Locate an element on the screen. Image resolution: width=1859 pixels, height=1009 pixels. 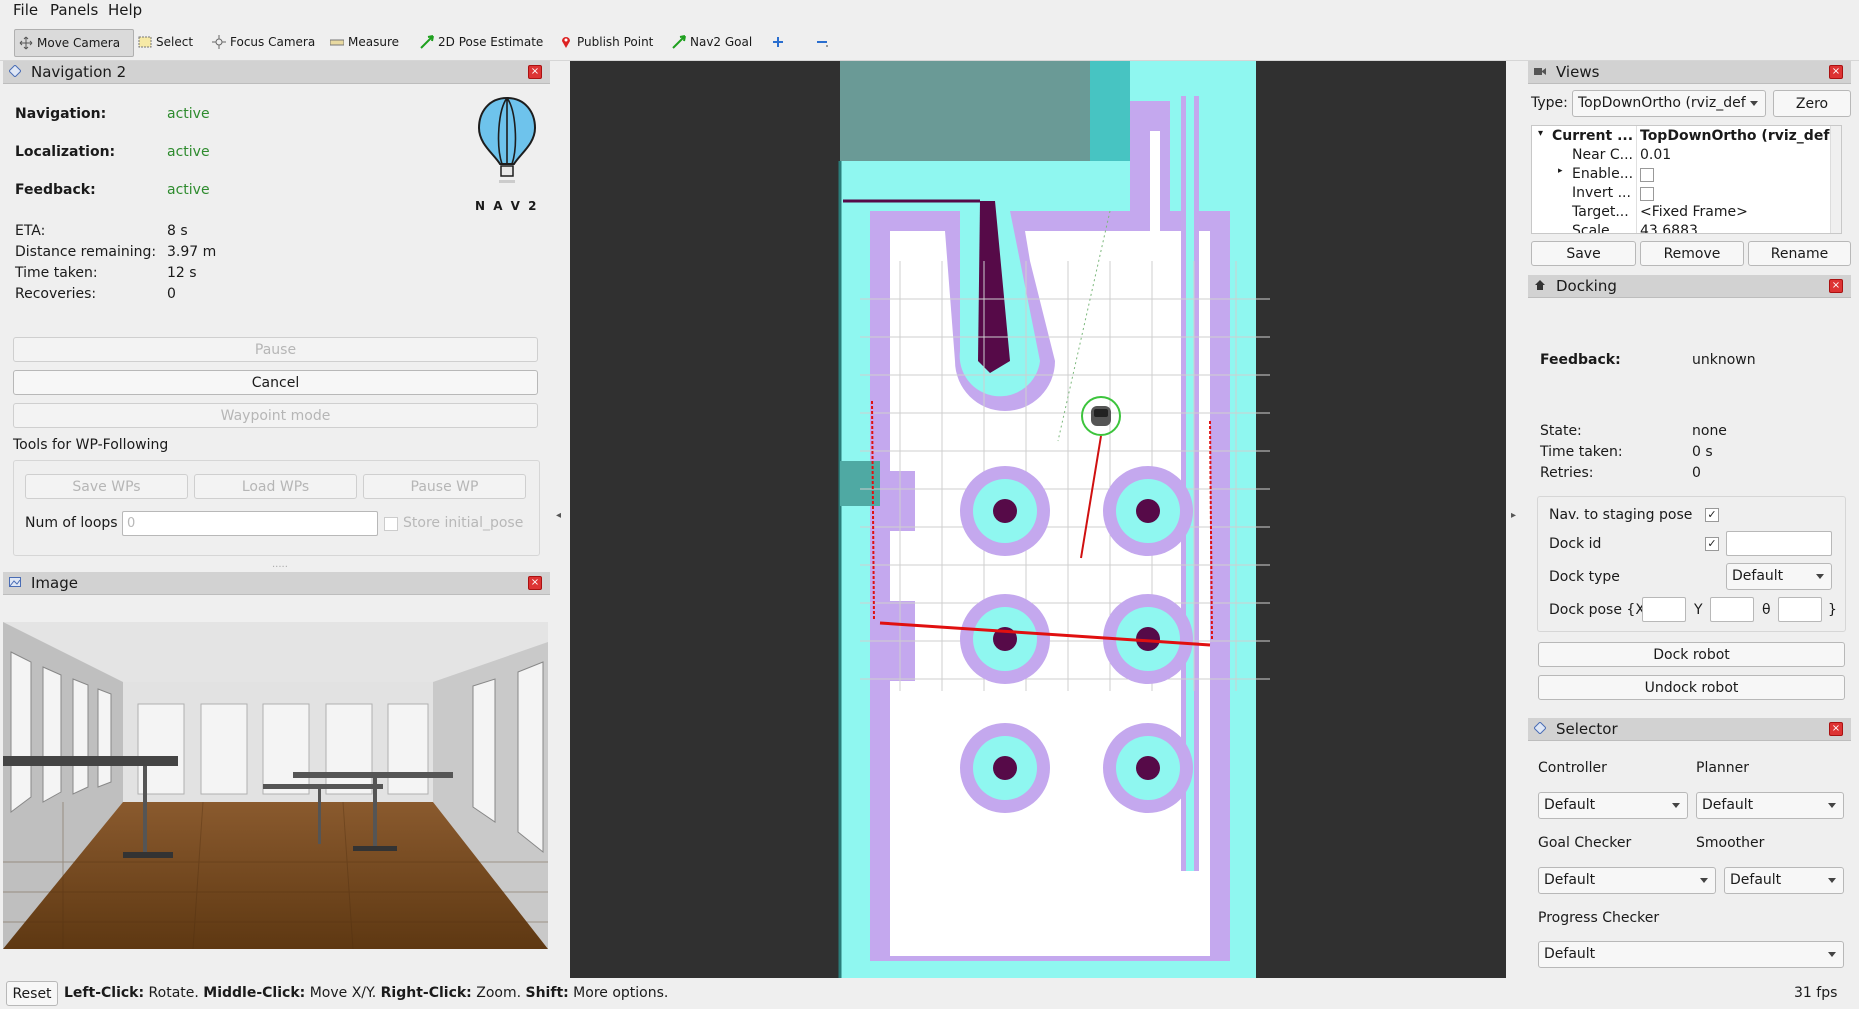
measure-tool: Measure is located at coordinates (362, 42).